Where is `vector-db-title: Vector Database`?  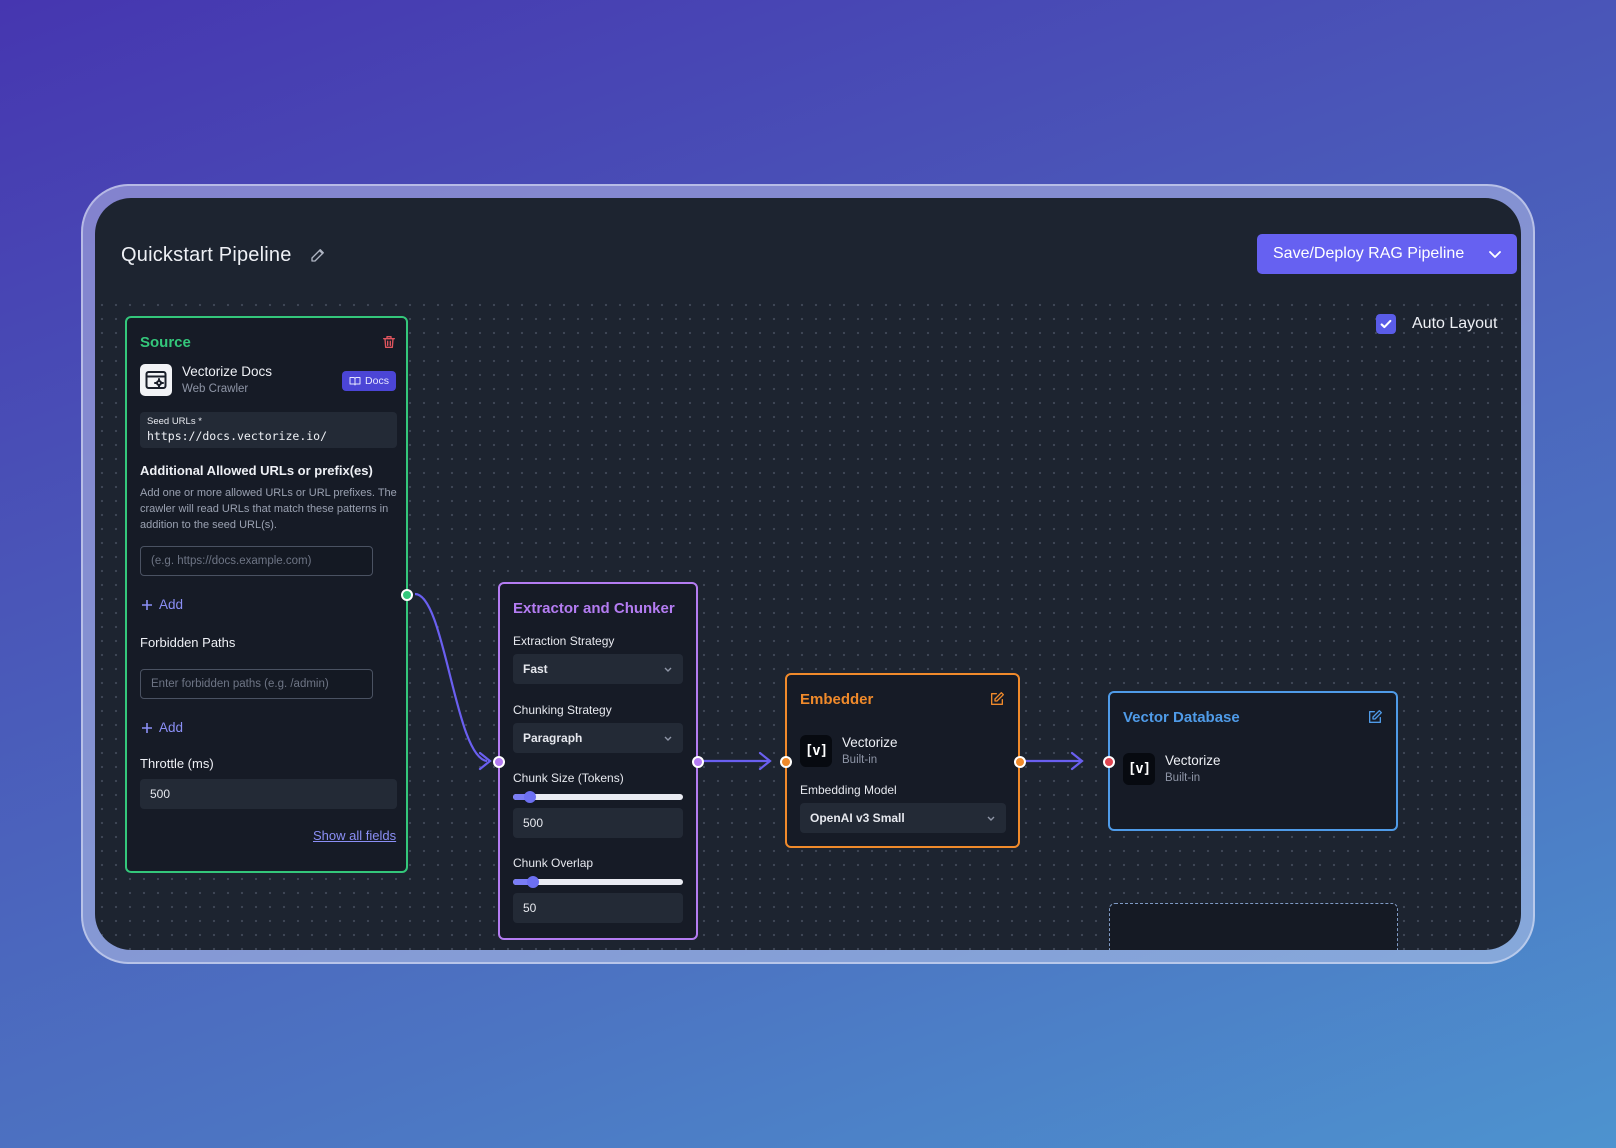 vector-db-title: Vector Database is located at coordinates (1181, 717).